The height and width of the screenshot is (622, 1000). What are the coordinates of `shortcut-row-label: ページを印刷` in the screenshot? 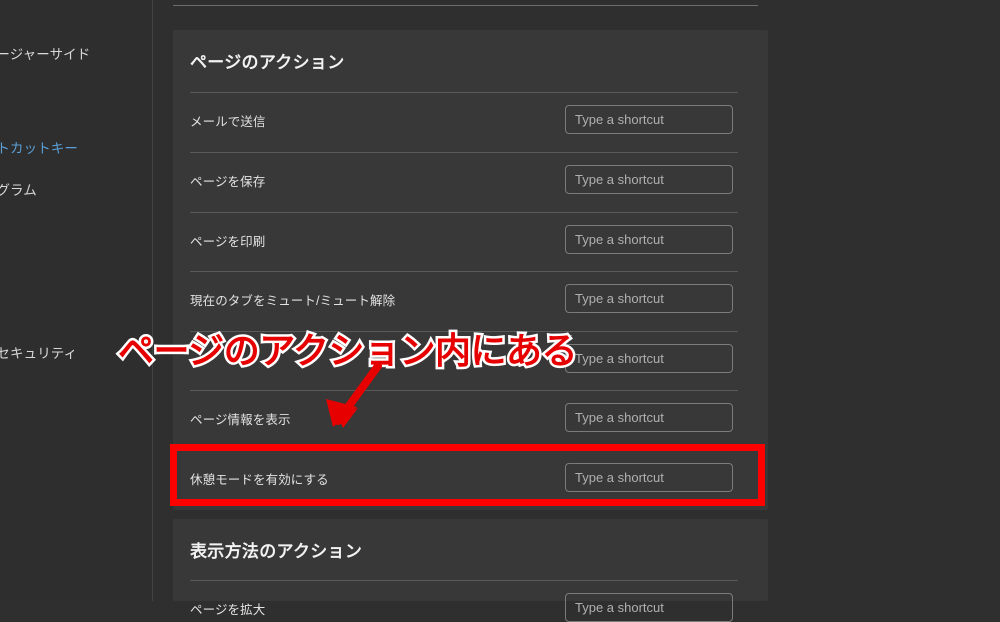 It's located at (228, 242).